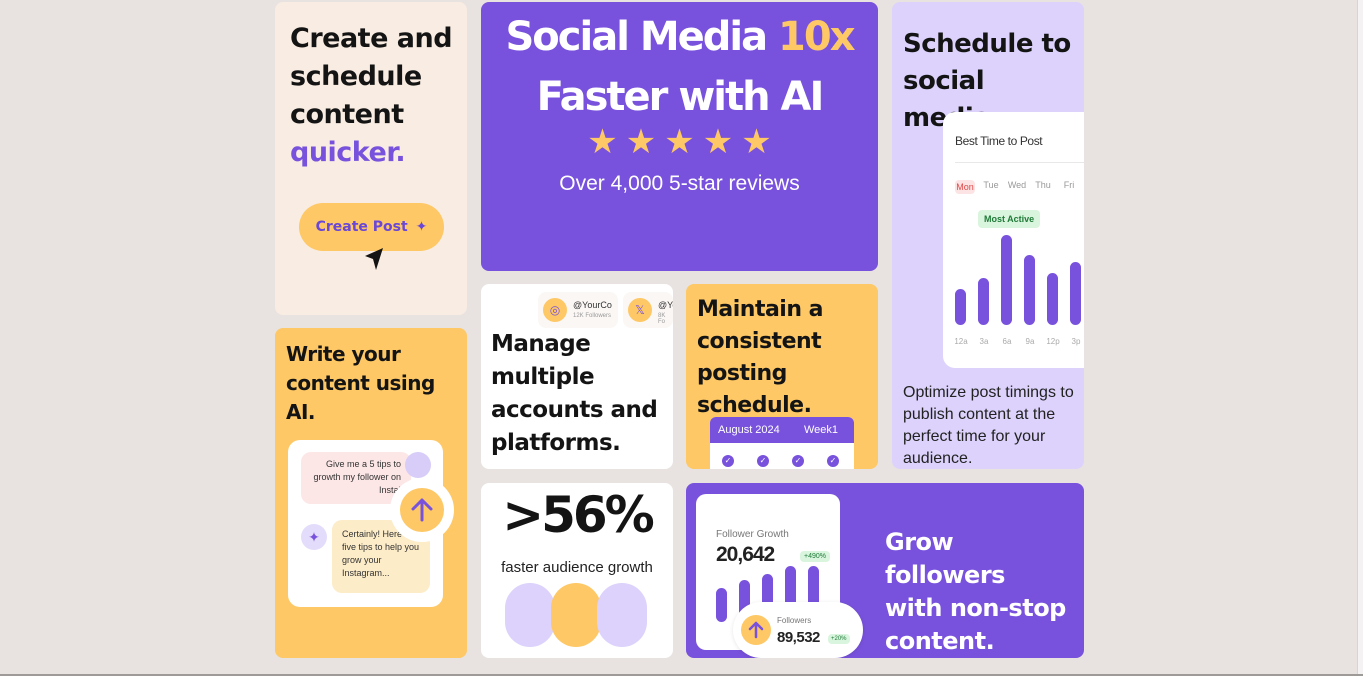 The image size is (1363, 676). What do you see at coordinates (794, 620) in the screenshot?
I see `followers-label: Followers` at bounding box center [794, 620].